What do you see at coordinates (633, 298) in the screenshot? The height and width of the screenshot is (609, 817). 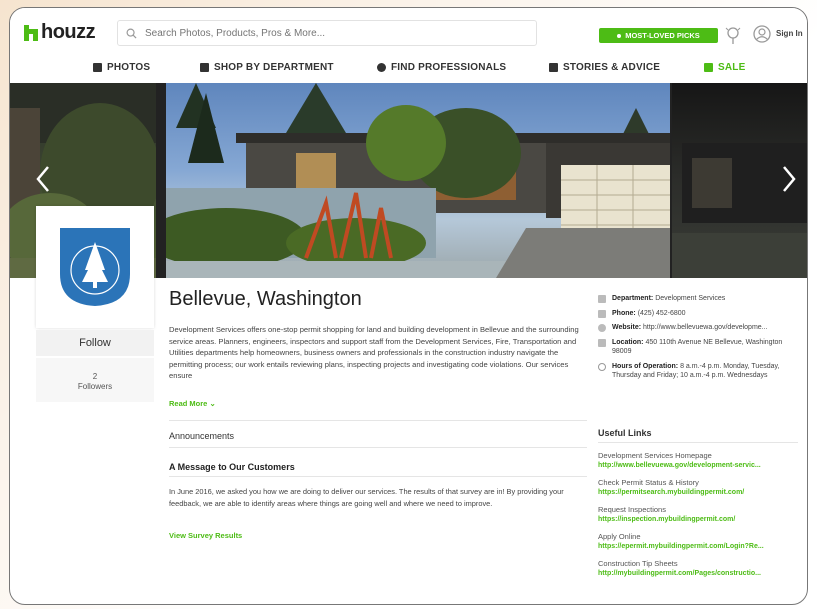 I see `department-label: Department:` at bounding box center [633, 298].